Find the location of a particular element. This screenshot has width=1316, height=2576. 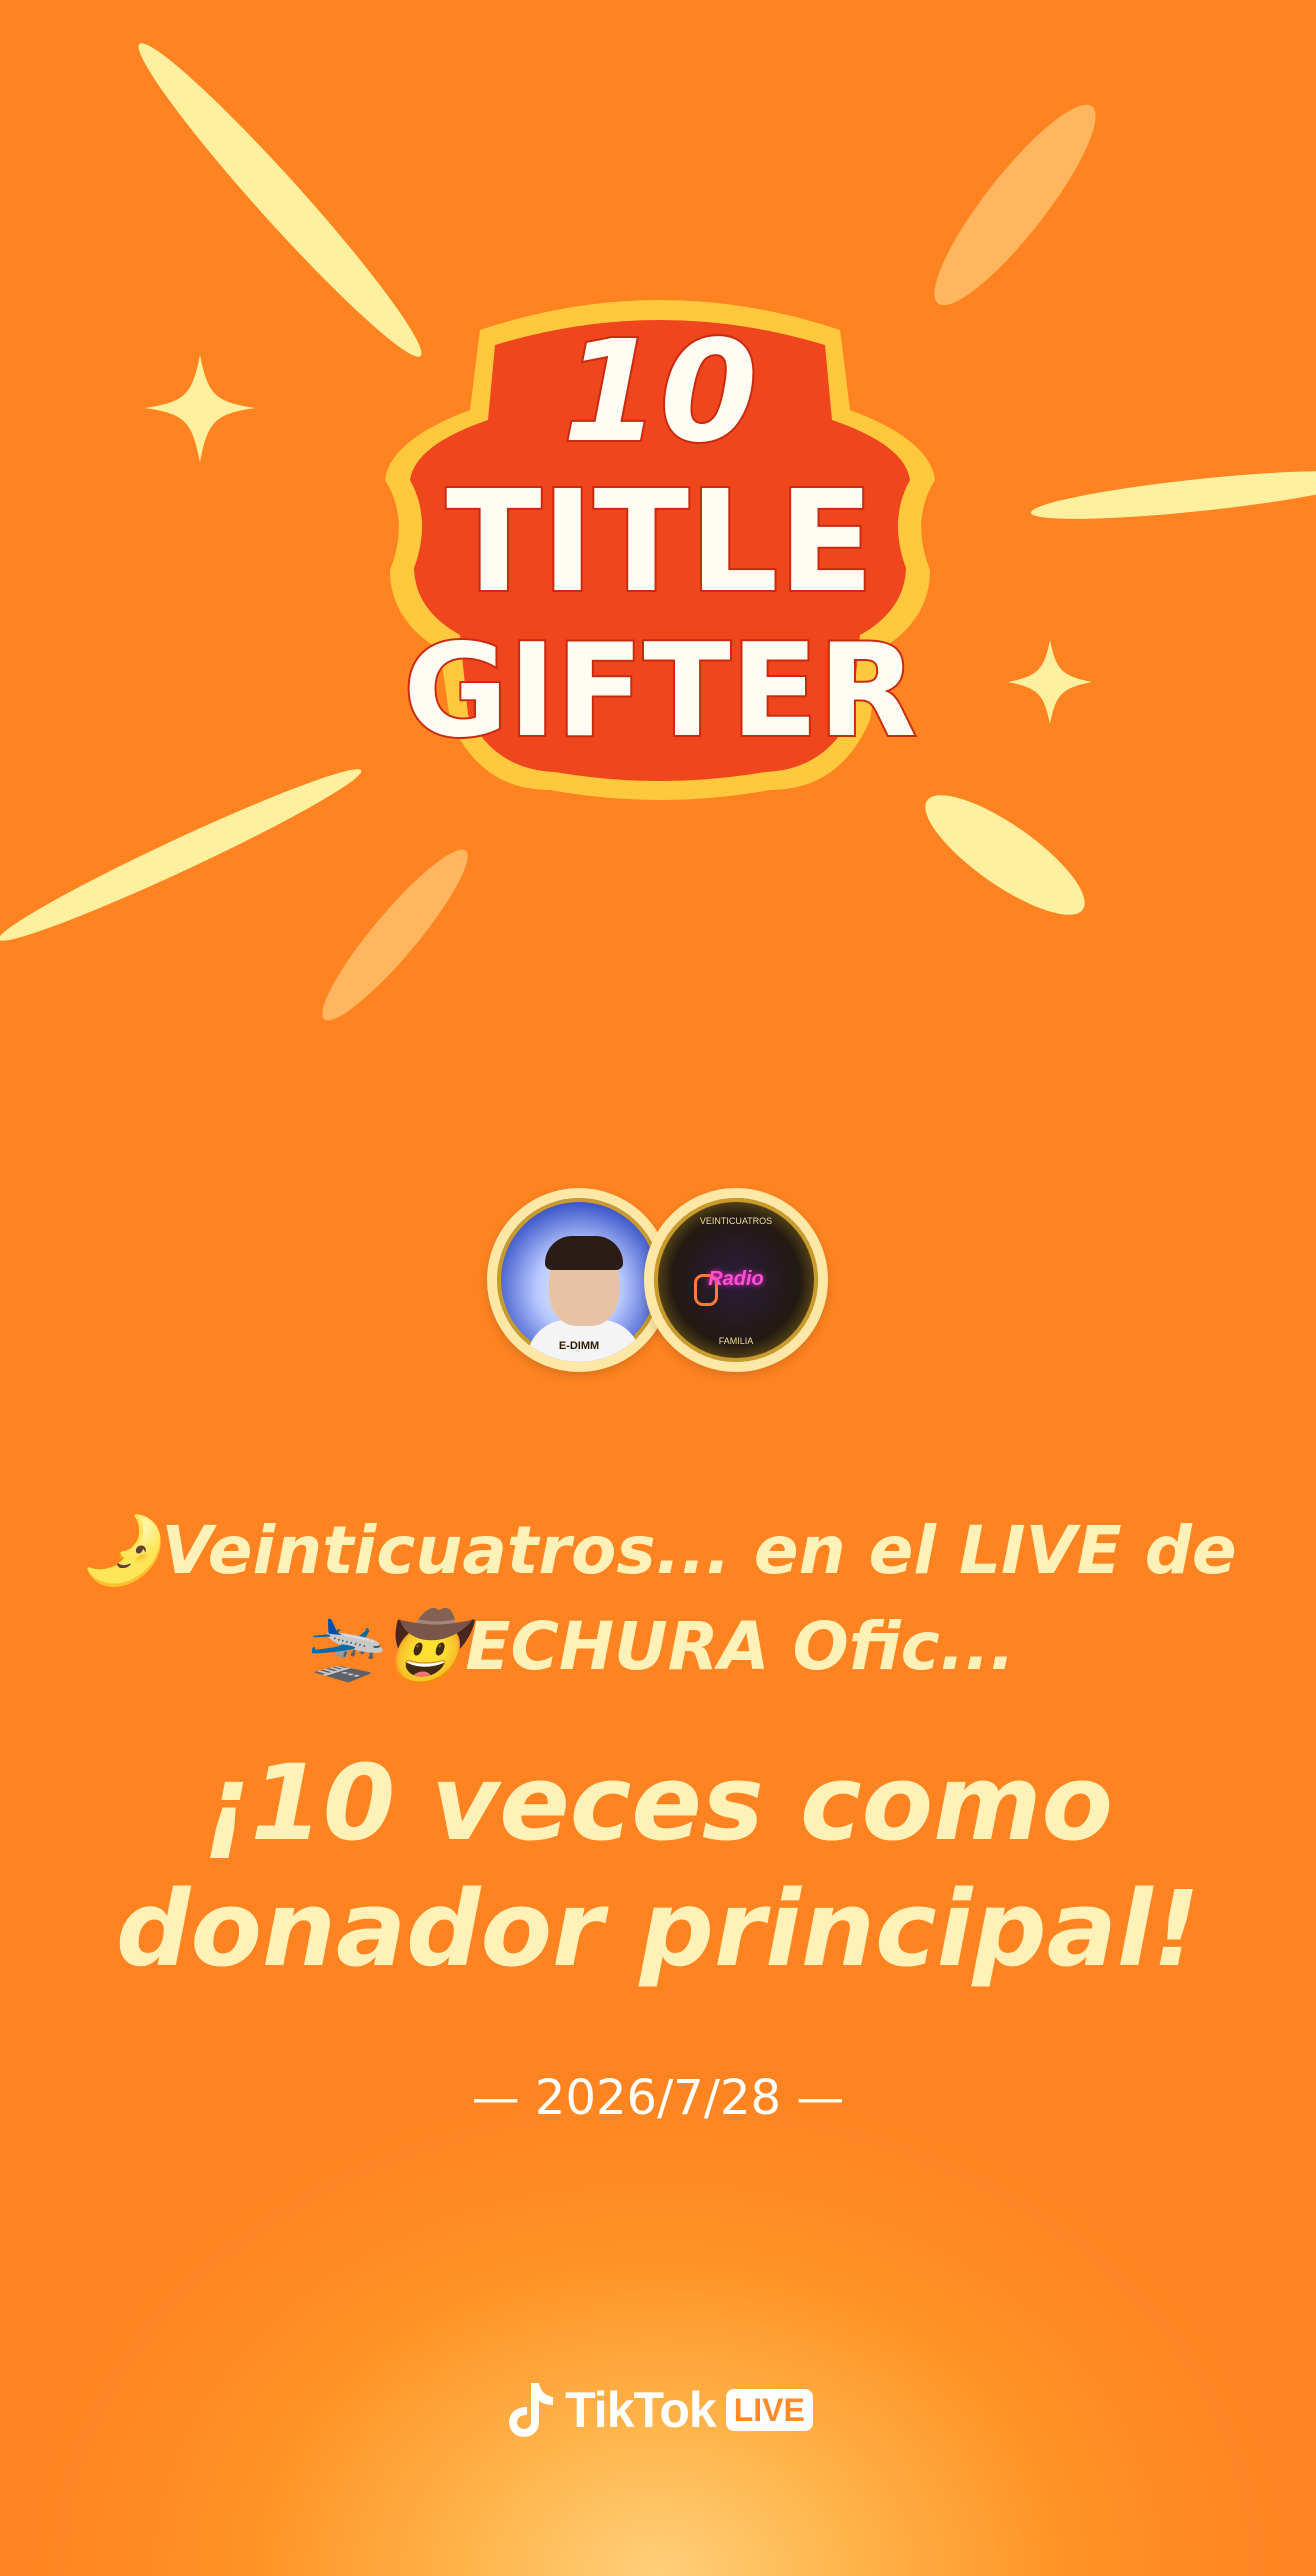

host-avatar-bottom-text: FAMILIA is located at coordinates (736, 1341).